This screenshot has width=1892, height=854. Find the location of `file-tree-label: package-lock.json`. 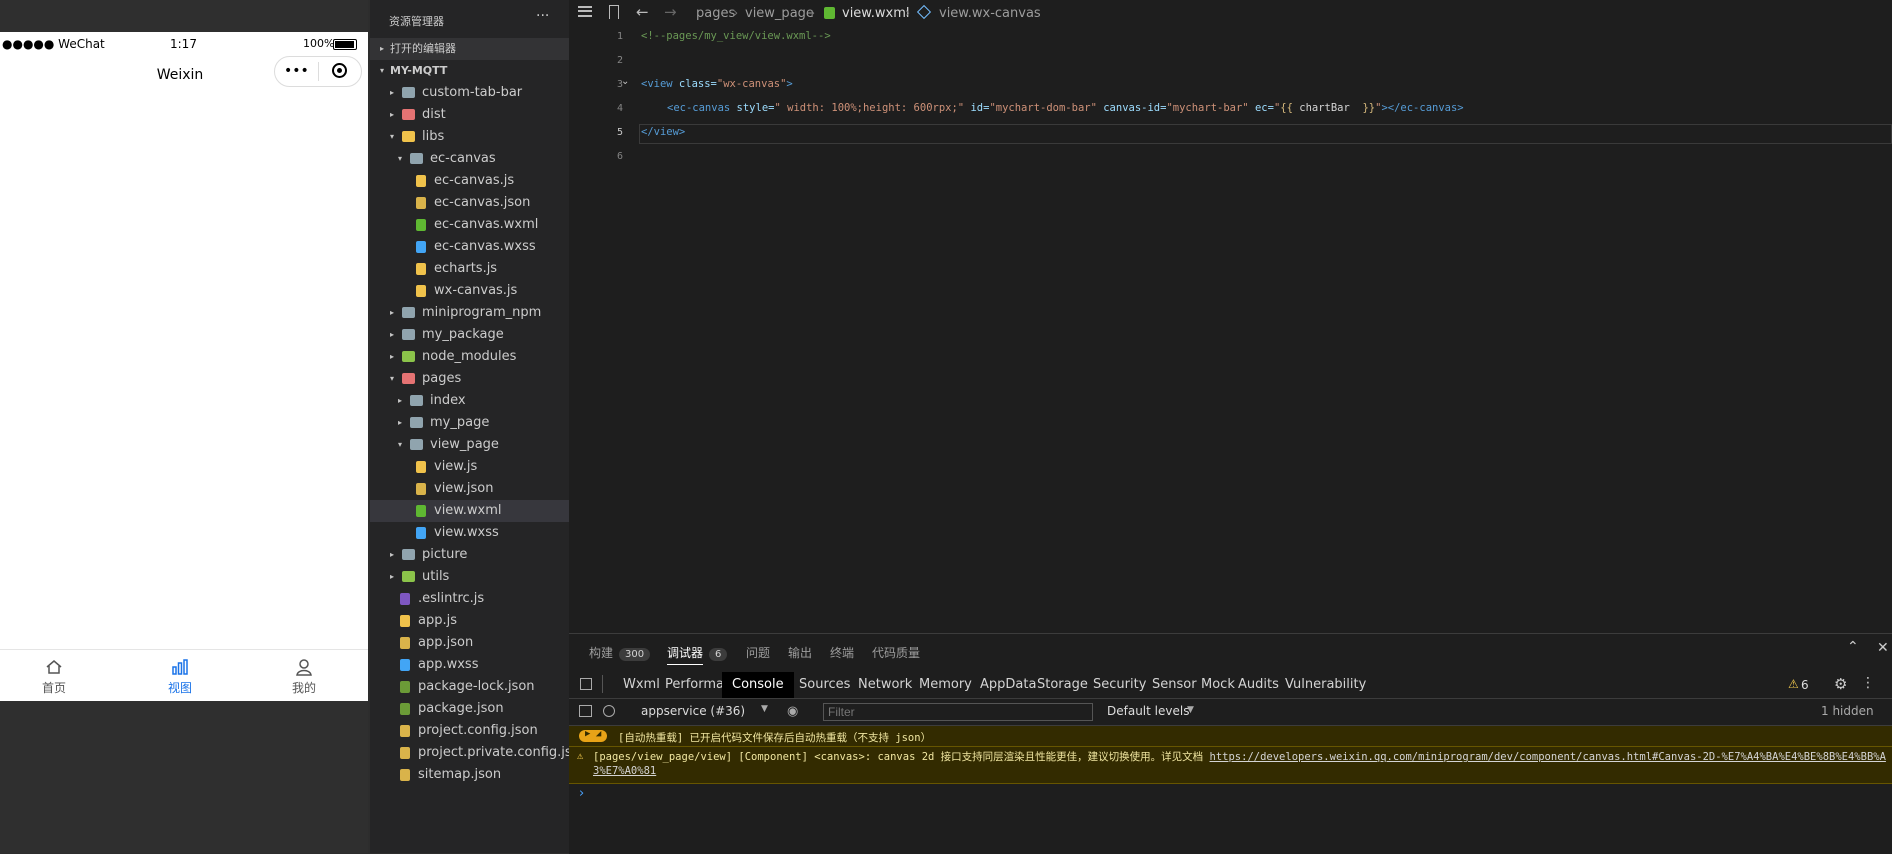

file-tree-label: package-lock.json is located at coordinates (476, 686).